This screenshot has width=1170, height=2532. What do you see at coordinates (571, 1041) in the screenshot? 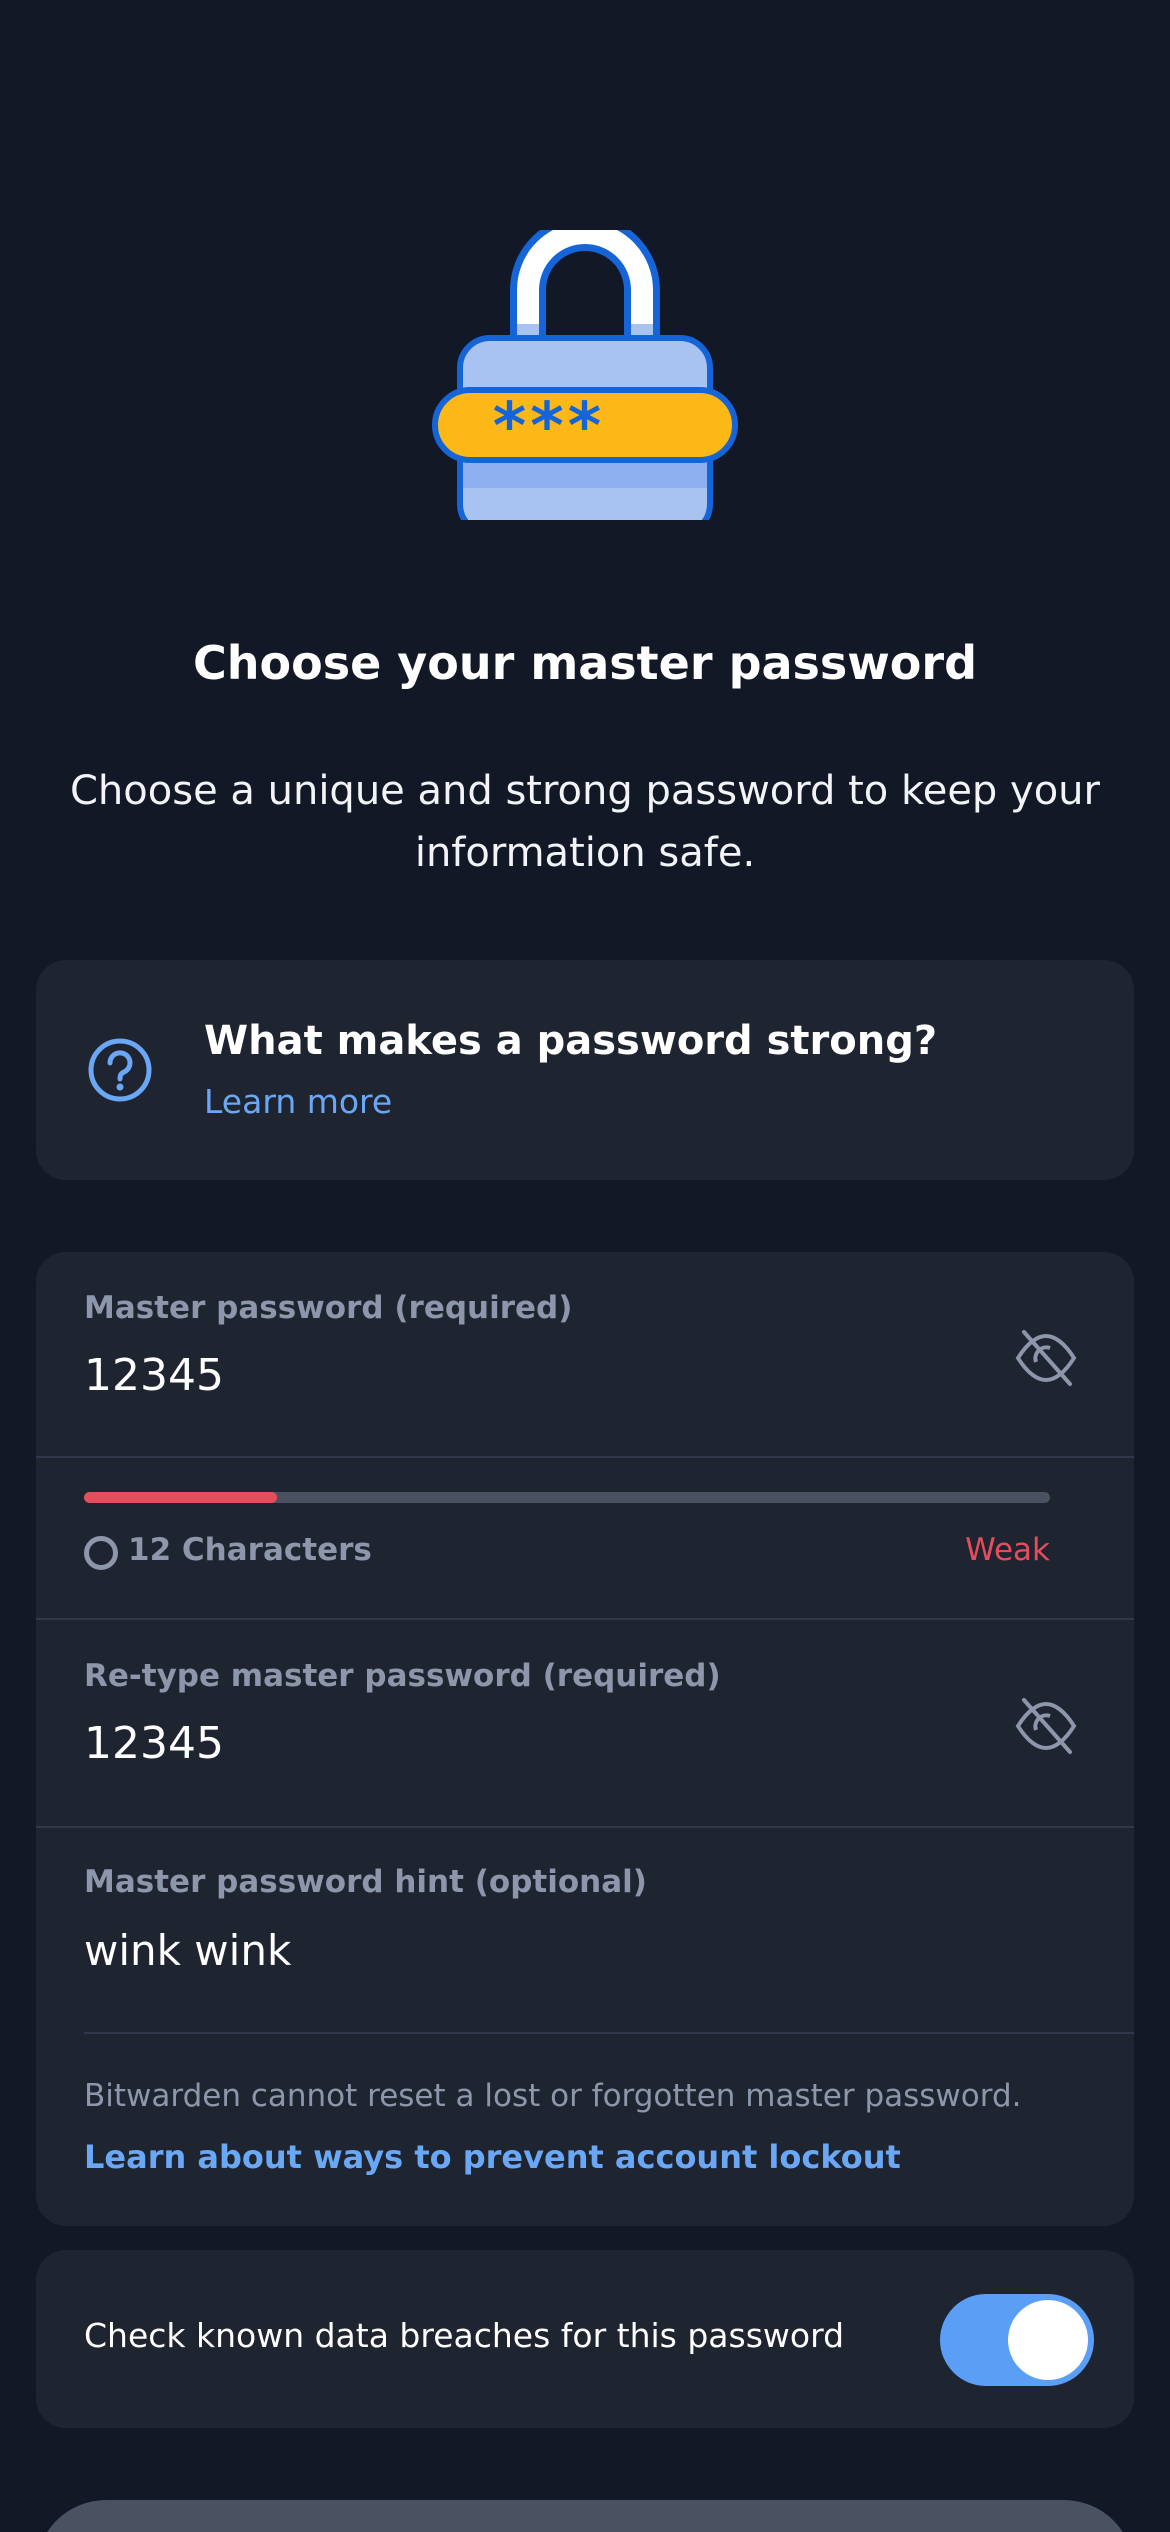
I see `tip-title: What makes a password strong?` at bounding box center [571, 1041].